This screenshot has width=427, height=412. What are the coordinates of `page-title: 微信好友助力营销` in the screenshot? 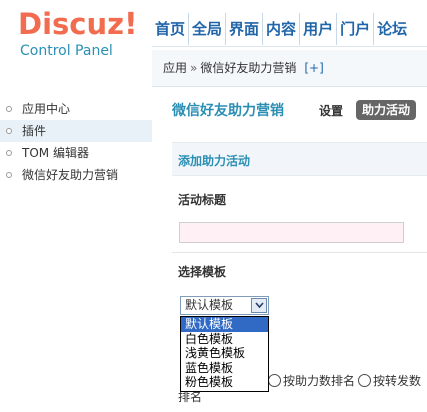 It's located at (228, 111).